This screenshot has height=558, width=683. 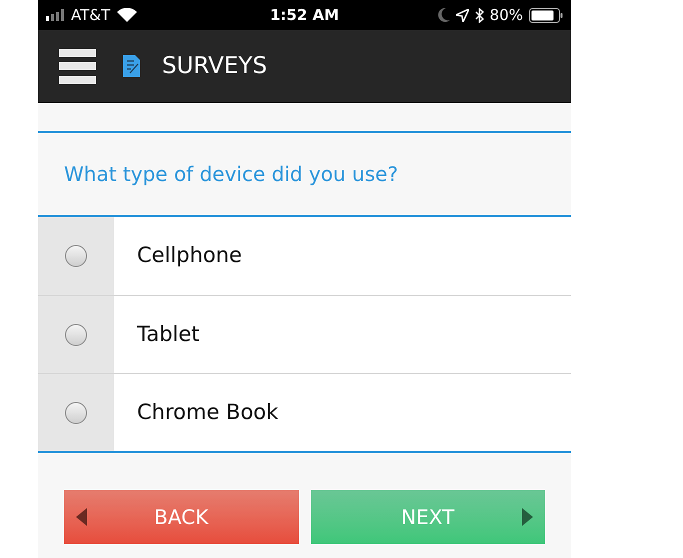 What do you see at coordinates (304, 334) in the screenshot?
I see `answer-option: Tablet` at bounding box center [304, 334].